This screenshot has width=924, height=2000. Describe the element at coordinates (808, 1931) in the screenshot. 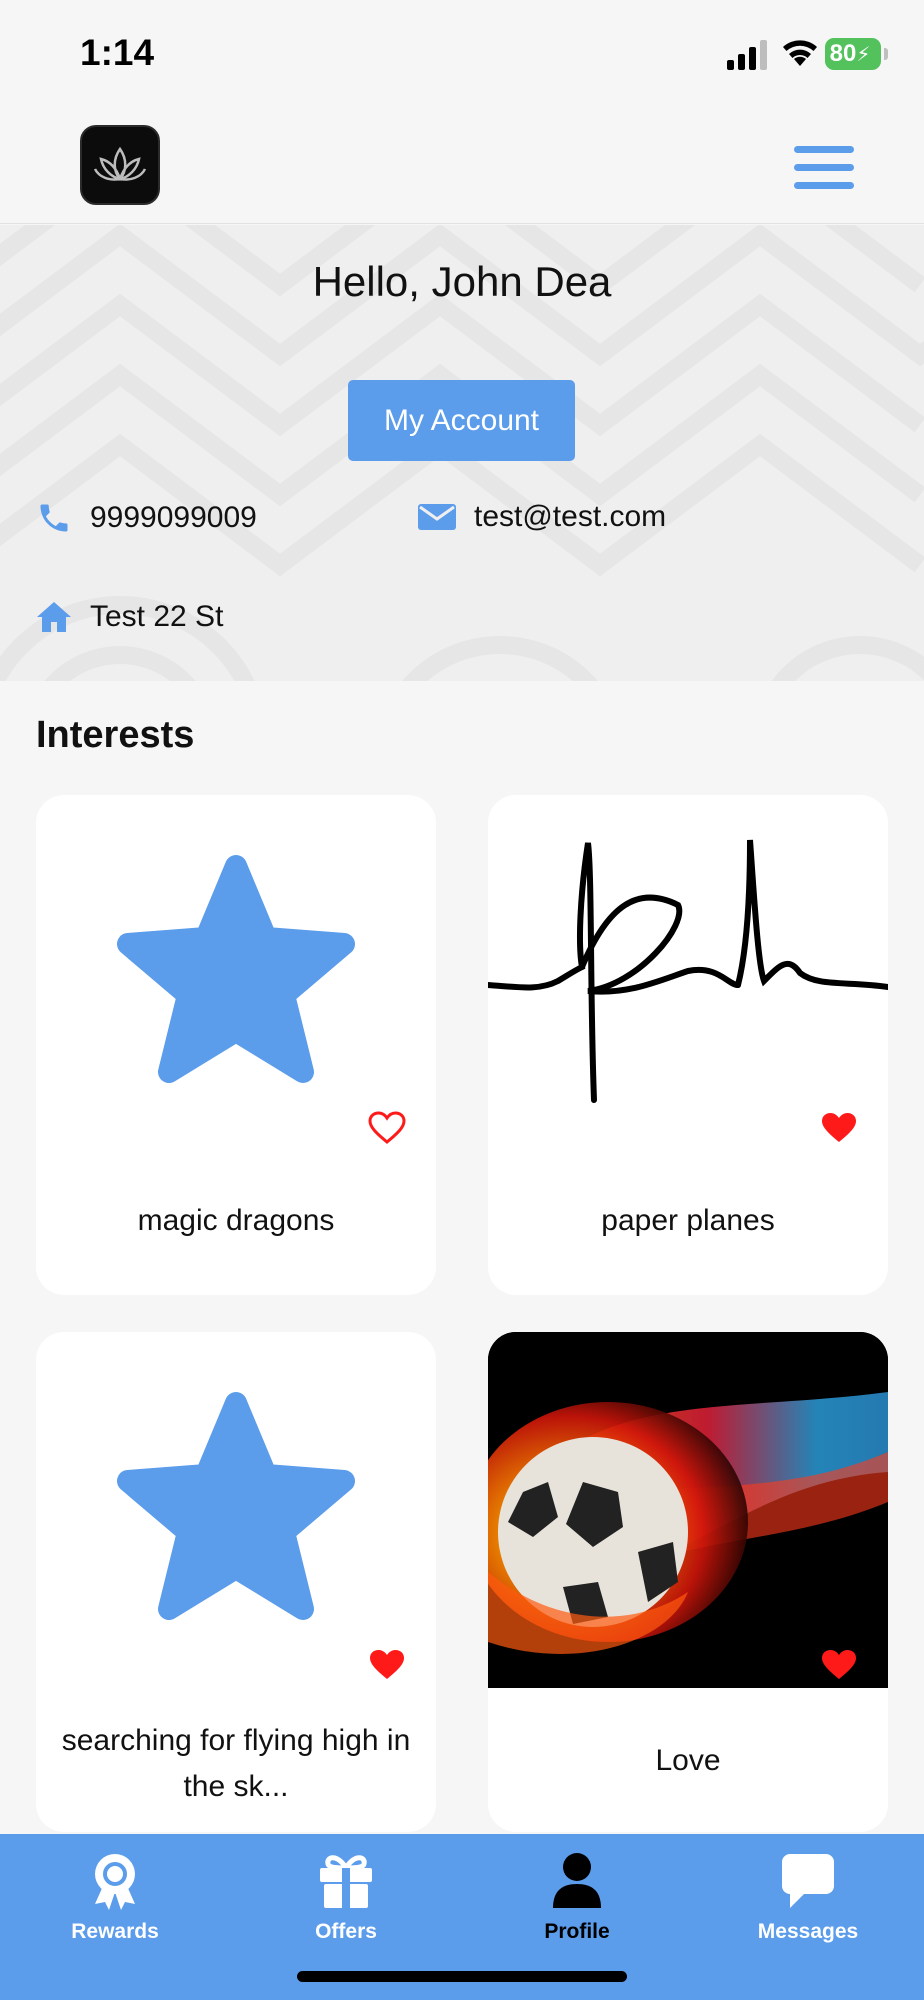

I see `nav-label: Messages` at that location.